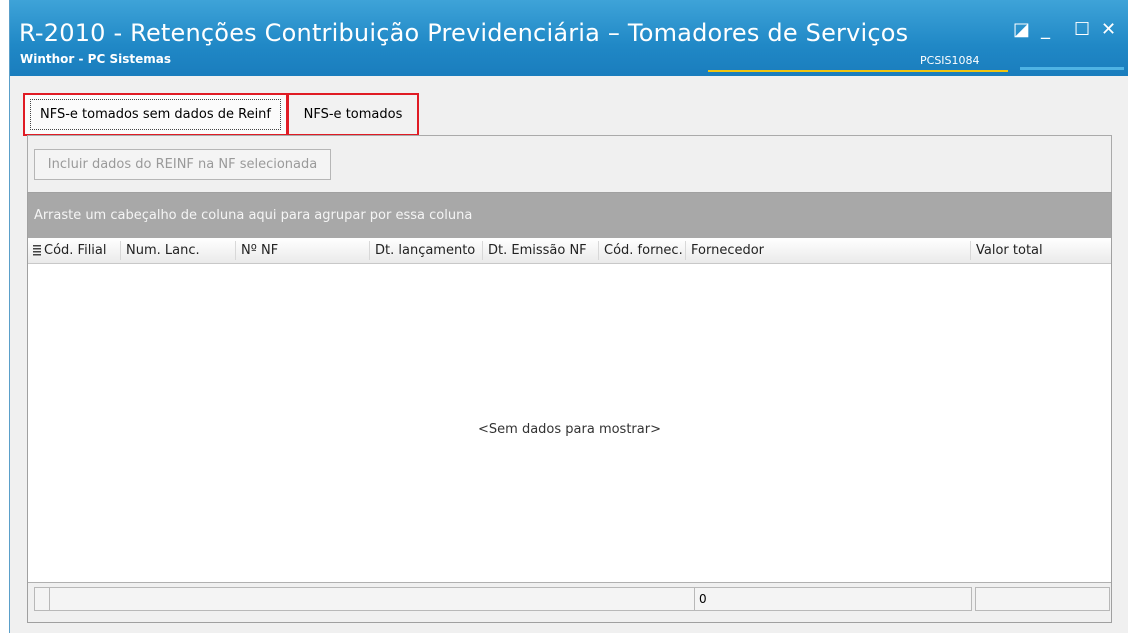 The width and height of the screenshot is (1128, 633). Describe the element at coordinates (727, 250) in the screenshot. I see `column-header-fornecedor: Fornecedor` at that location.